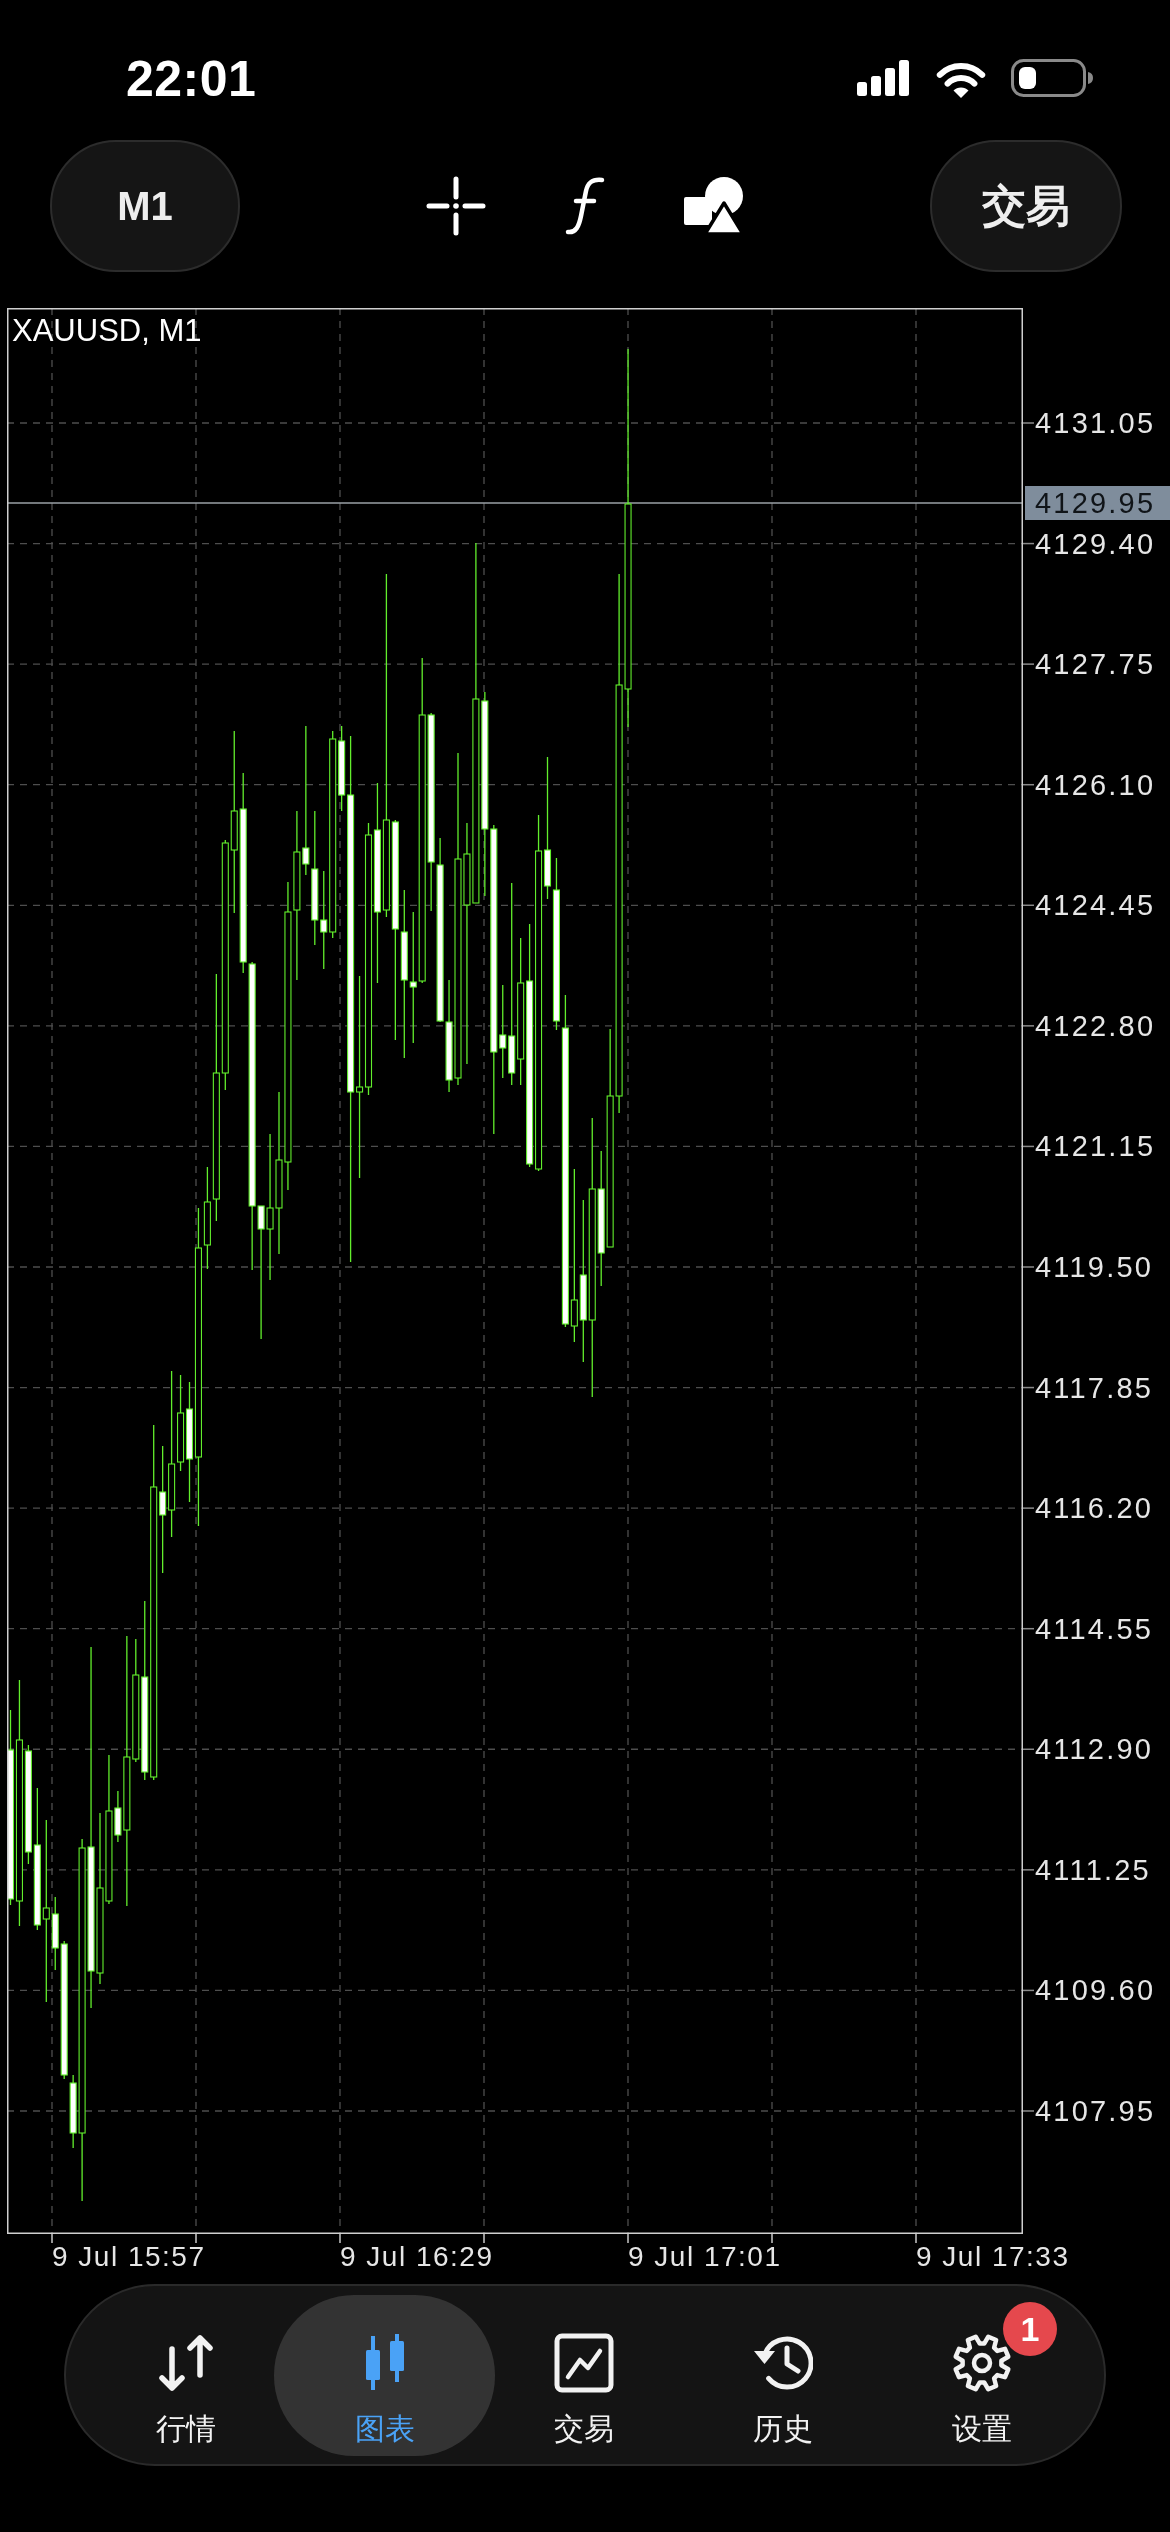  Describe the element at coordinates (1026, 206) in the screenshot. I see `trade-button: 交易` at that location.